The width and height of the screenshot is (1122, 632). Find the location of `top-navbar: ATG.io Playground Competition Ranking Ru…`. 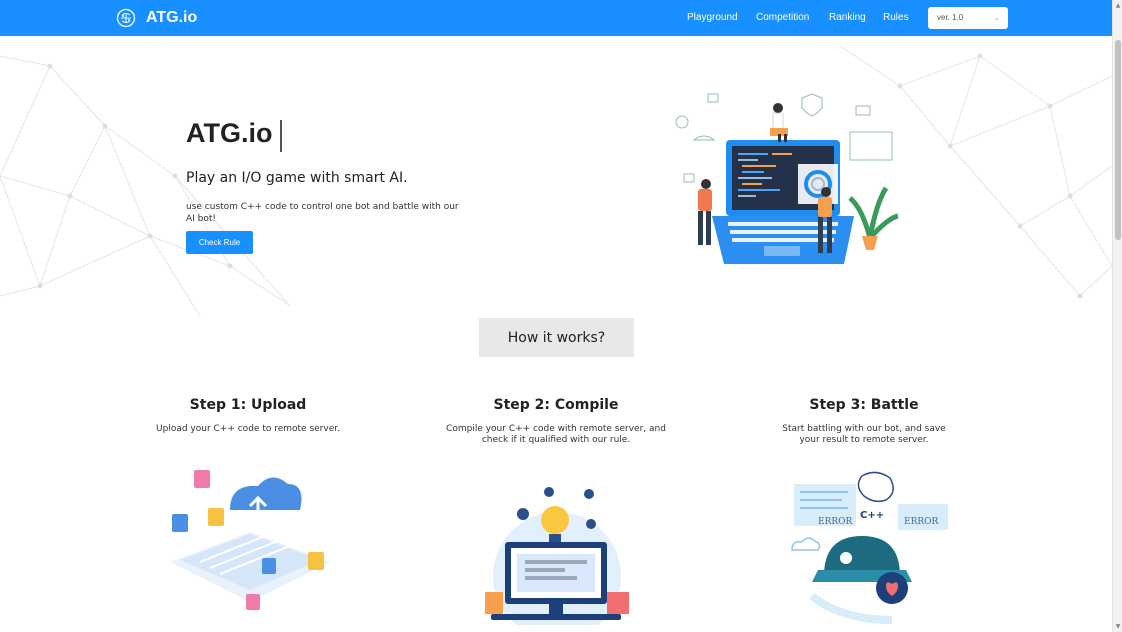

top-navbar: ATG.io Playground Competition Ranking Ru… is located at coordinates (556, 18).